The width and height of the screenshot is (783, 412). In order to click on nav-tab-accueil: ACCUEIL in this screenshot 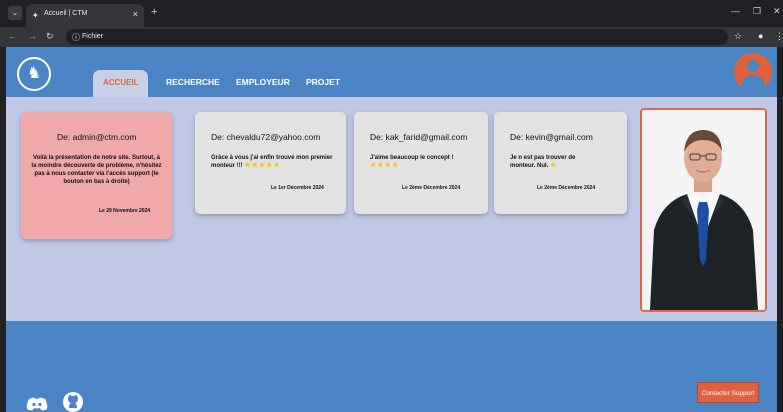, I will do `click(120, 83)`.